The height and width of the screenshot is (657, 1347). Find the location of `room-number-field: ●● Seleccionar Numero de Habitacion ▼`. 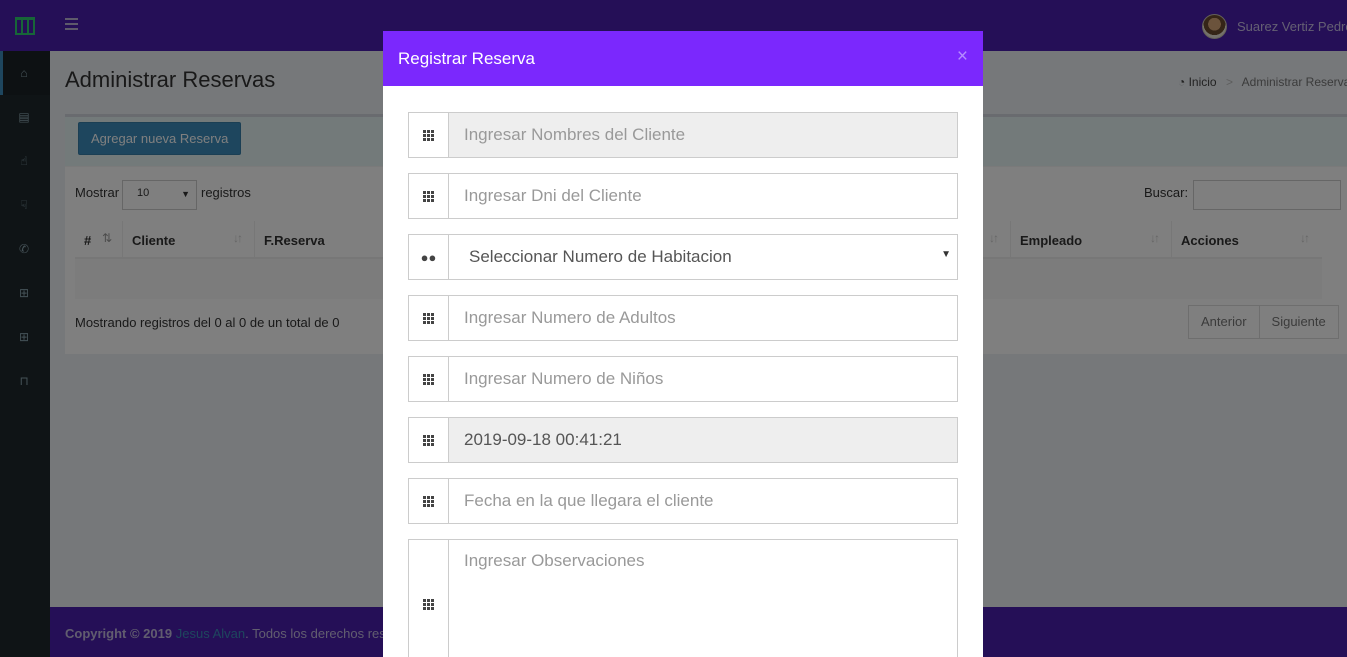

room-number-field: ●● Seleccionar Numero de Habitacion ▼ is located at coordinates (683, 257).